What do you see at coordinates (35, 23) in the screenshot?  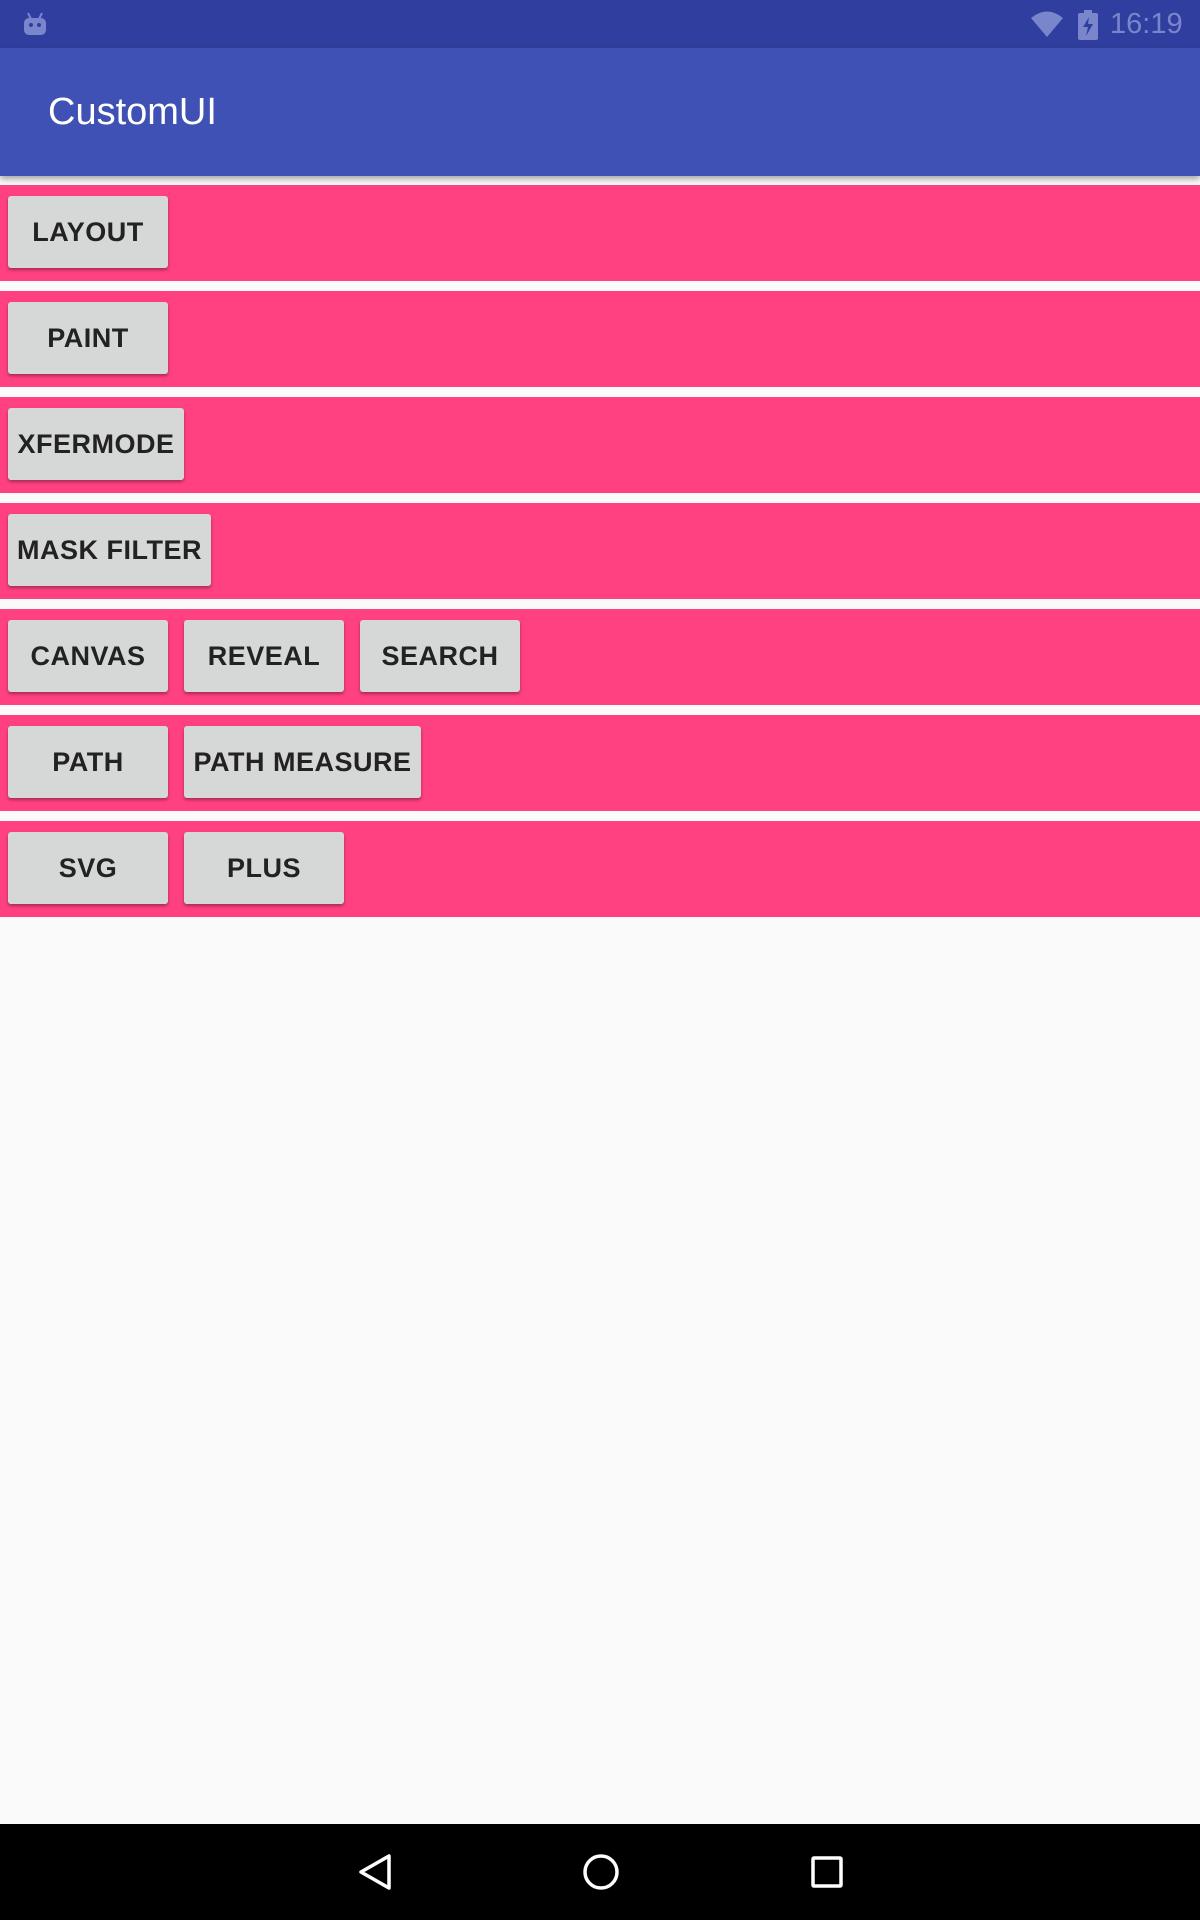 I see `android-icon` at bounding box center [35, 23].